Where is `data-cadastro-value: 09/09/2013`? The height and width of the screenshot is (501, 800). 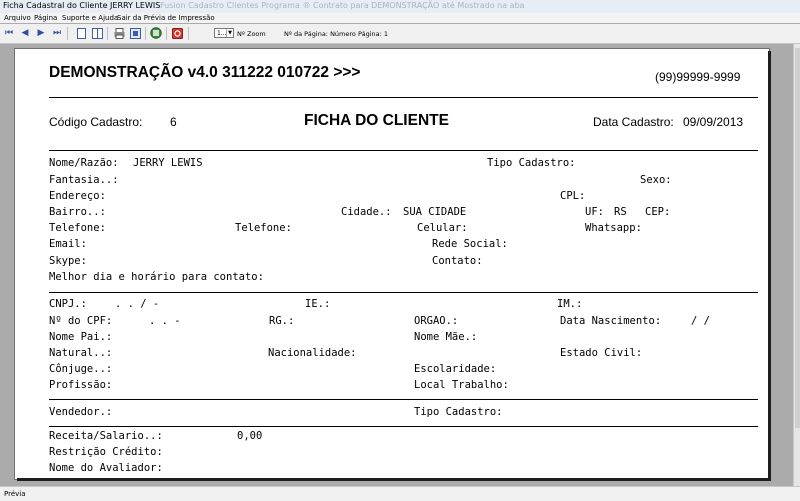
data-cadastro-value: 09/09/2013 is located at coordinates (713, 122).